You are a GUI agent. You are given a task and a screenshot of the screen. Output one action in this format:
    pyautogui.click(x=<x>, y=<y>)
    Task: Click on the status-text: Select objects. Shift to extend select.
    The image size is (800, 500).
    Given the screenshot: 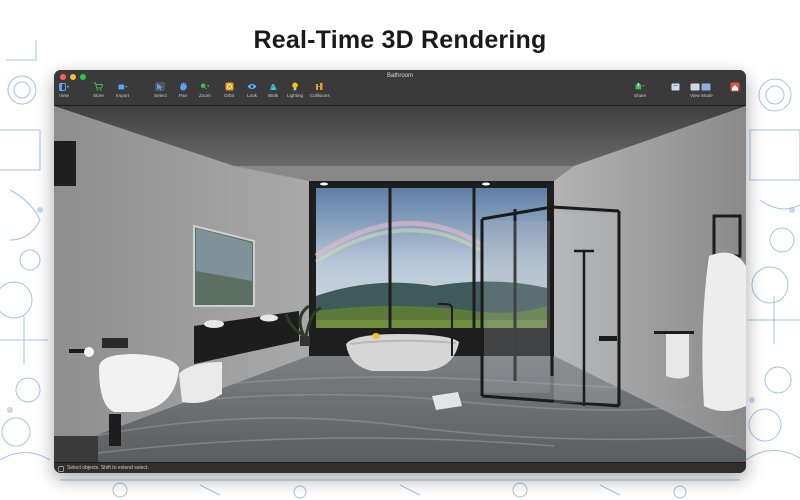 What is the action you would take?
    pyautogui.click(x=108, y=468)
    